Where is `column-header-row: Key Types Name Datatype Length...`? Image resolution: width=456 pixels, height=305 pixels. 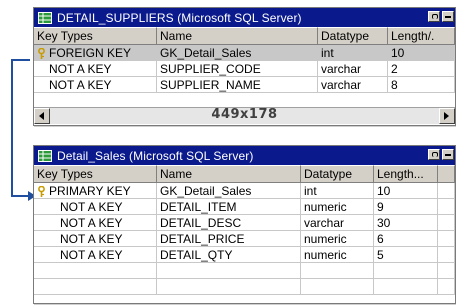
column-header-row: Key Types Name Datatype Length... is located at coordinates (244, 174).